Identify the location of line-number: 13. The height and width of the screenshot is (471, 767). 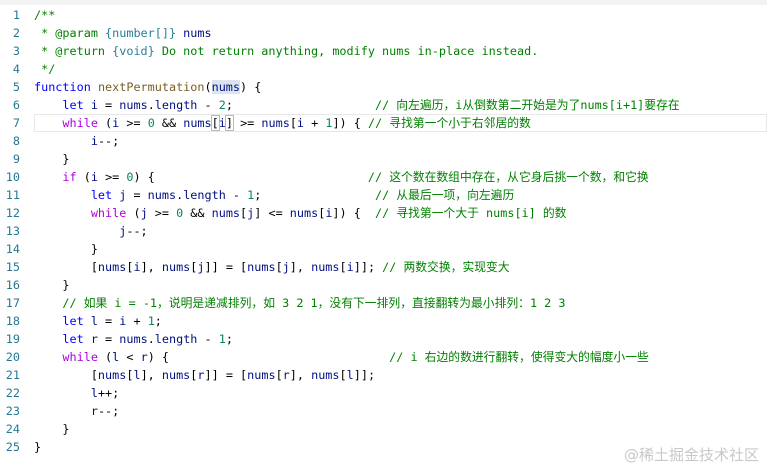
(12, 231).